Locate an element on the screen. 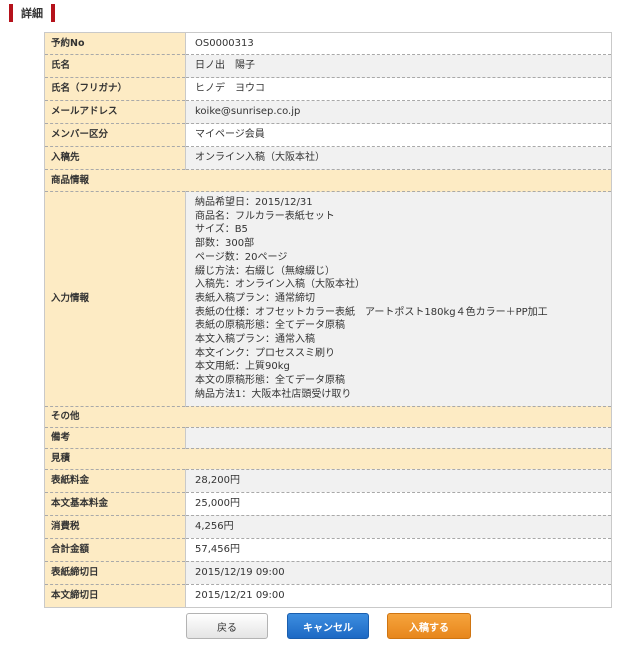  row-member-type: メンバー区分 マイページ会員 is located at coordinates (328, 135).